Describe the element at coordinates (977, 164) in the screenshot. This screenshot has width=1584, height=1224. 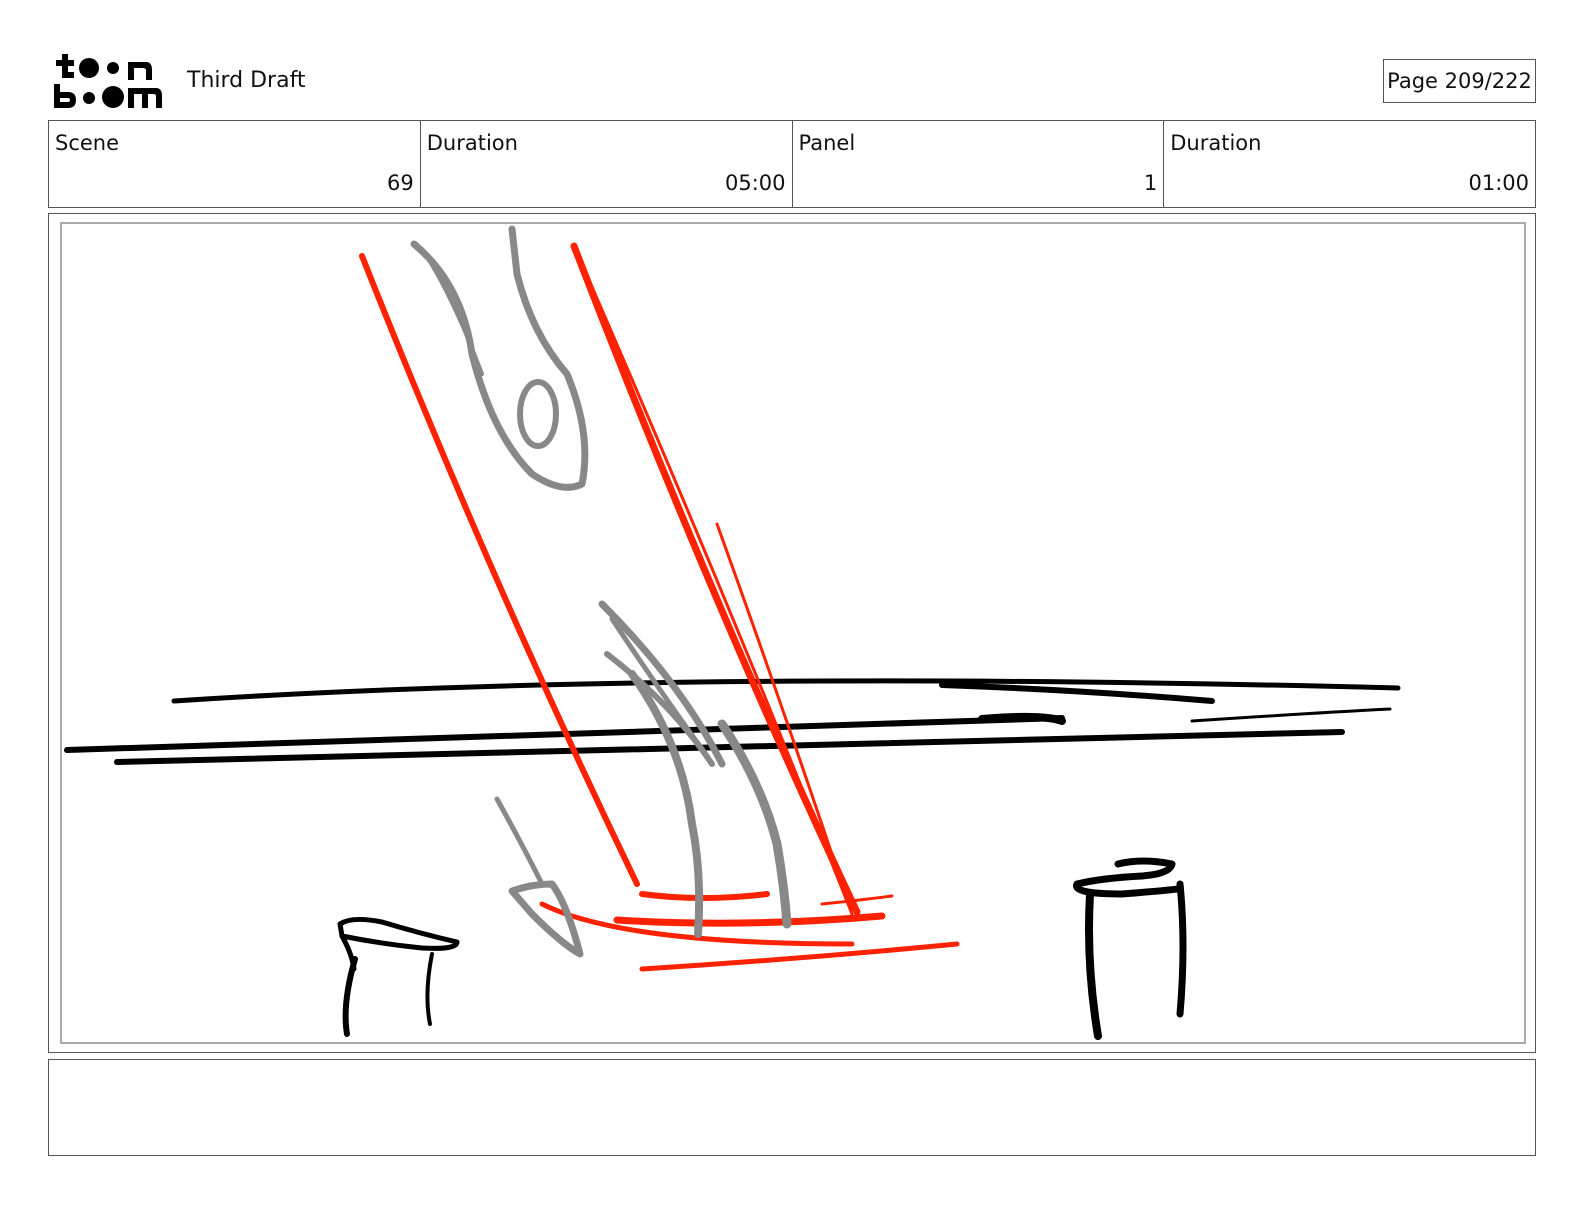
I see `panel-cell: Panel 1` at that location.